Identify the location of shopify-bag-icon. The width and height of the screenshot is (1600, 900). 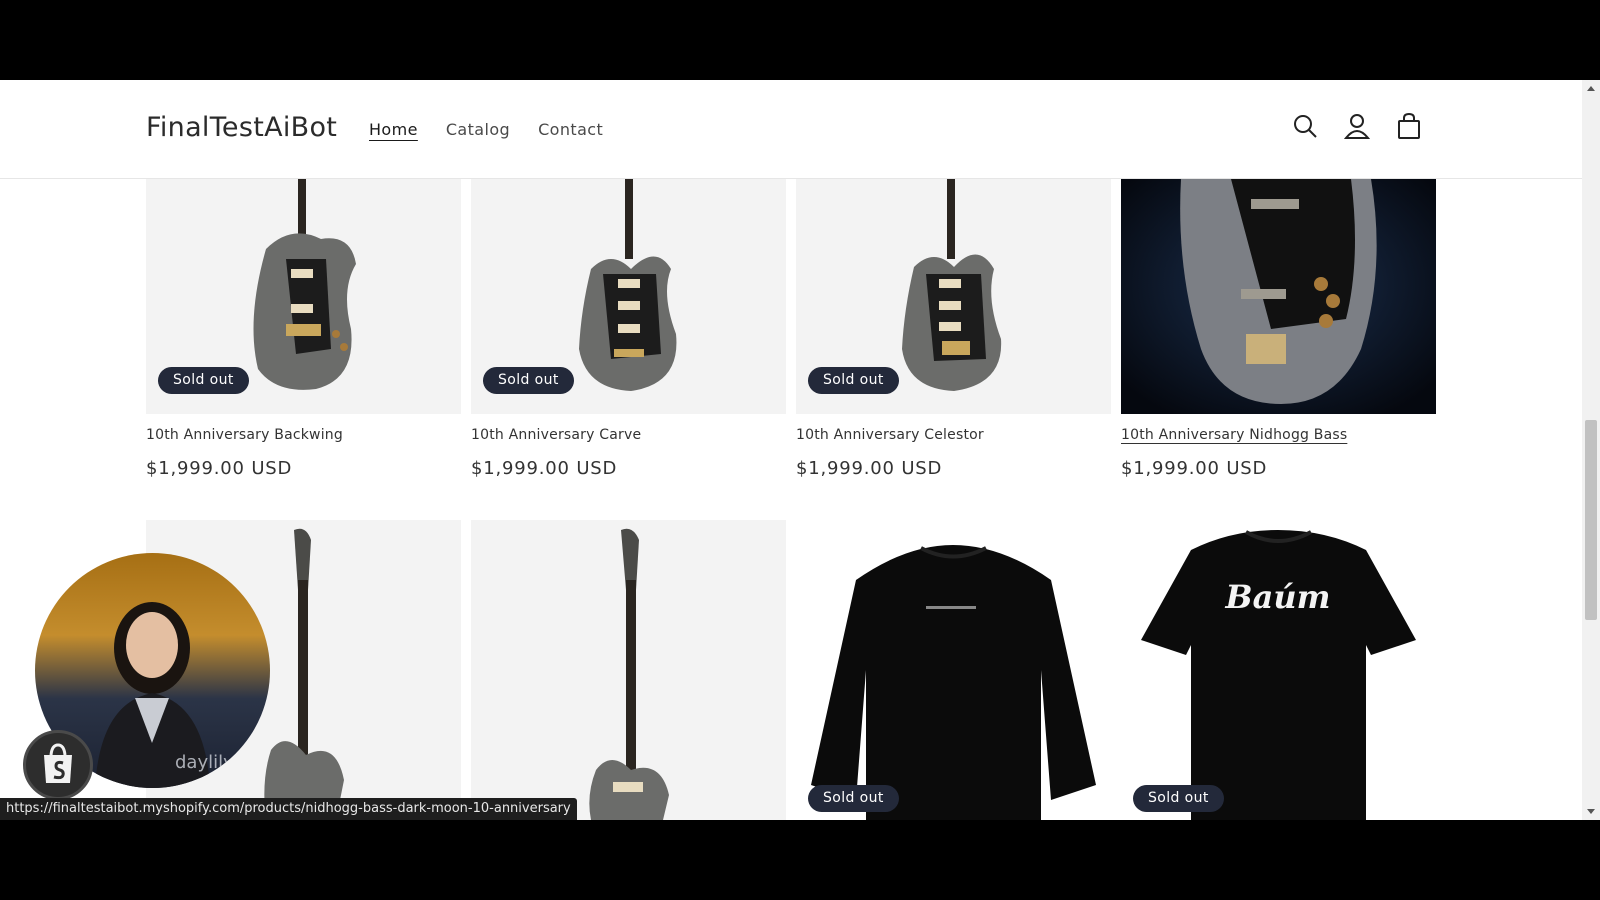
(58, 763).